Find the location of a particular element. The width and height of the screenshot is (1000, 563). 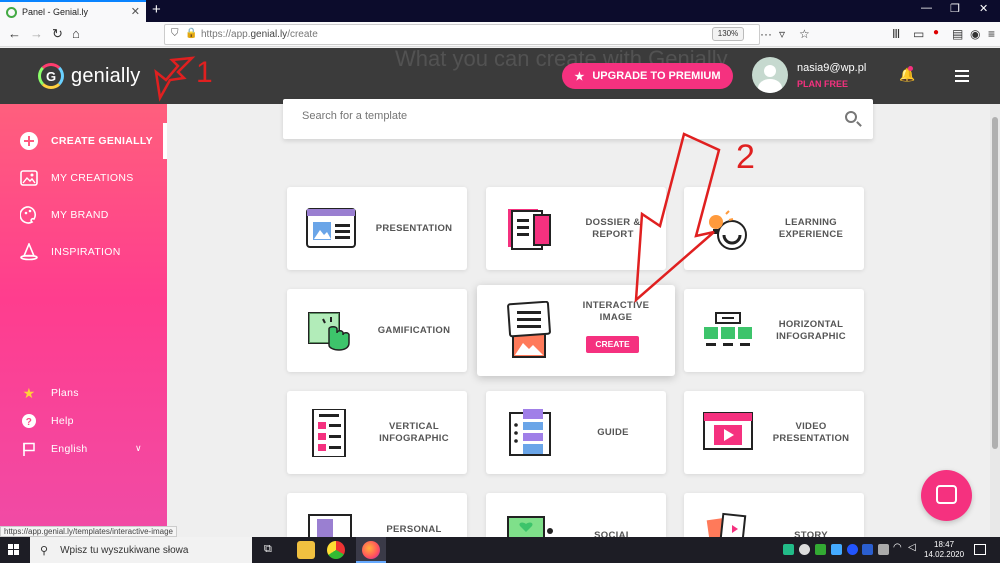

sidebar-item-create-genially: CREATE GENIALLY is located at coordinates (86, 141).